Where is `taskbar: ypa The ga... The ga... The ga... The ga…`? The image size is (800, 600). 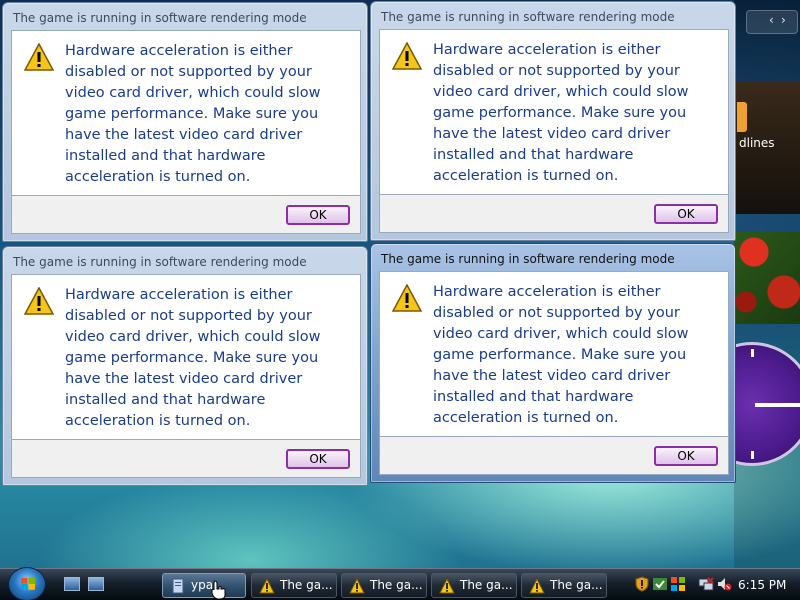 taskbar: ypa The ga... The ga... The ga... The ga… is located at coordinates (400, 583).